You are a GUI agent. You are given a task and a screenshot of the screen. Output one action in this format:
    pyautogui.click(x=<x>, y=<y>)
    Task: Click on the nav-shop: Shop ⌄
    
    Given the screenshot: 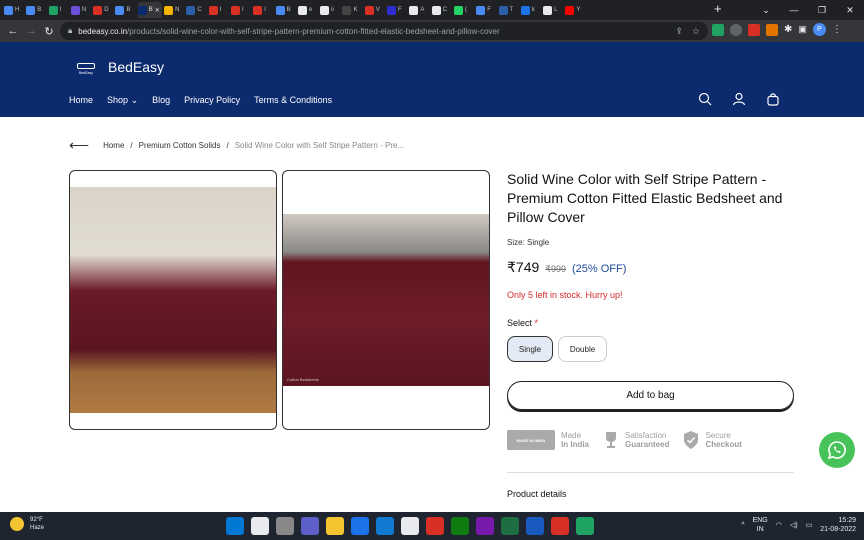 What is the action you would take?
    pyautogui.click(x=122, y=100)
    